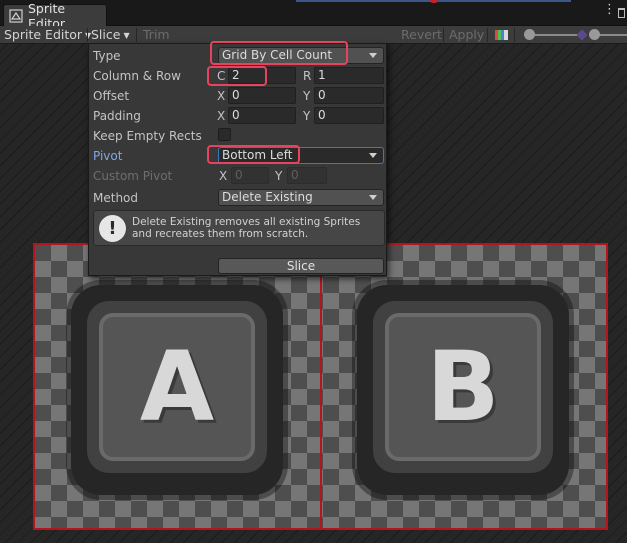 Image resolution: width=627 pixels, height=543 pixels. Describe the element at coordinates (43, 34) in the screenshot. I see `mode-label: Sprite Editor` at that location.